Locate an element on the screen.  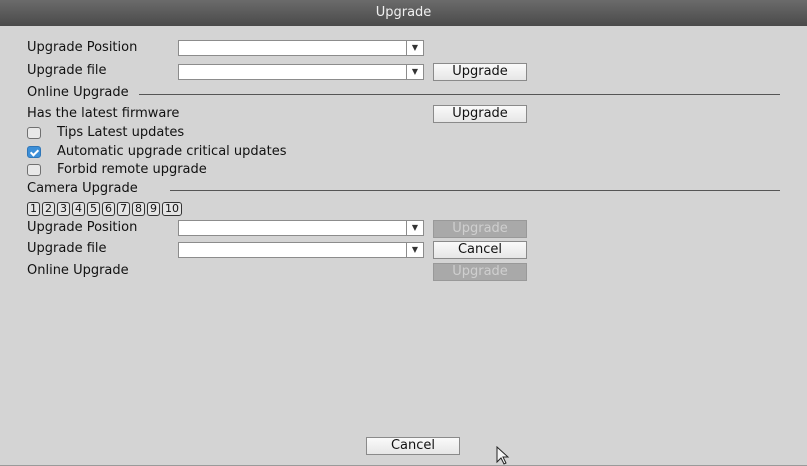
online-upgrade-button: Upgrade is located at coordinates (480, 114).